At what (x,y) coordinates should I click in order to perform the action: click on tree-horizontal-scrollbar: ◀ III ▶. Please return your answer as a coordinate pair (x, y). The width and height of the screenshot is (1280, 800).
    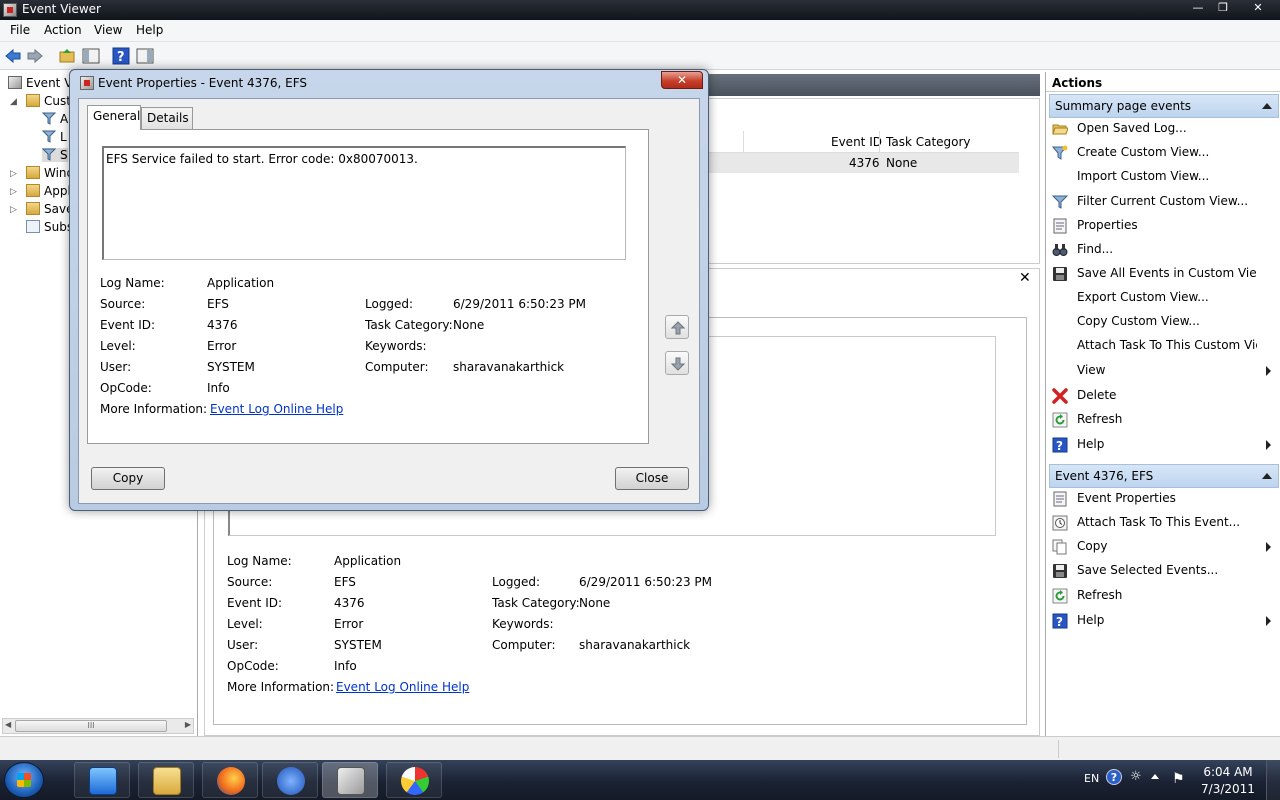
    Looking at the image, I should click on (98, 726).